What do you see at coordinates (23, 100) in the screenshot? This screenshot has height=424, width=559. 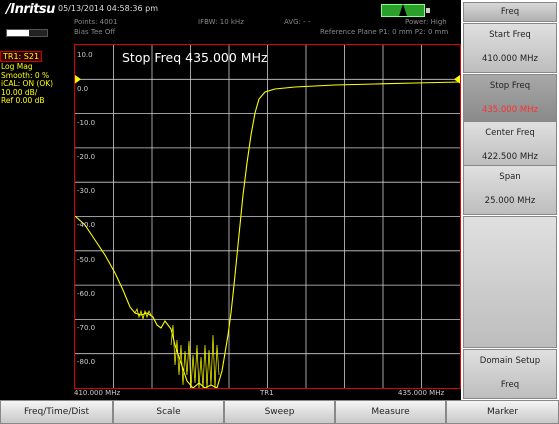 I see `trace-ref: Ref 0.00 dB` at bounding box center [23, 100].